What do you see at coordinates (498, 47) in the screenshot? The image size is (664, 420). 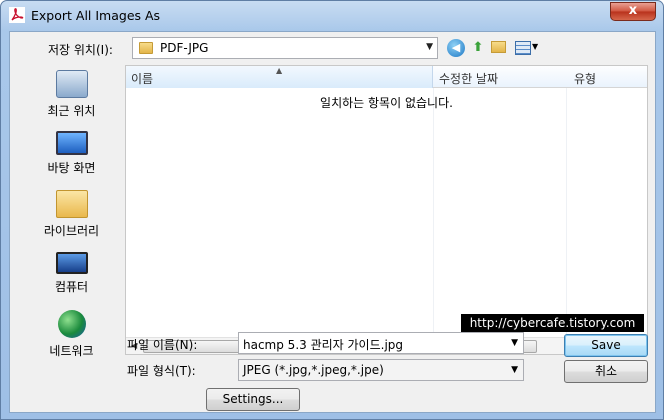 I see `new-folder-icon` at bounding box center [498, 47].